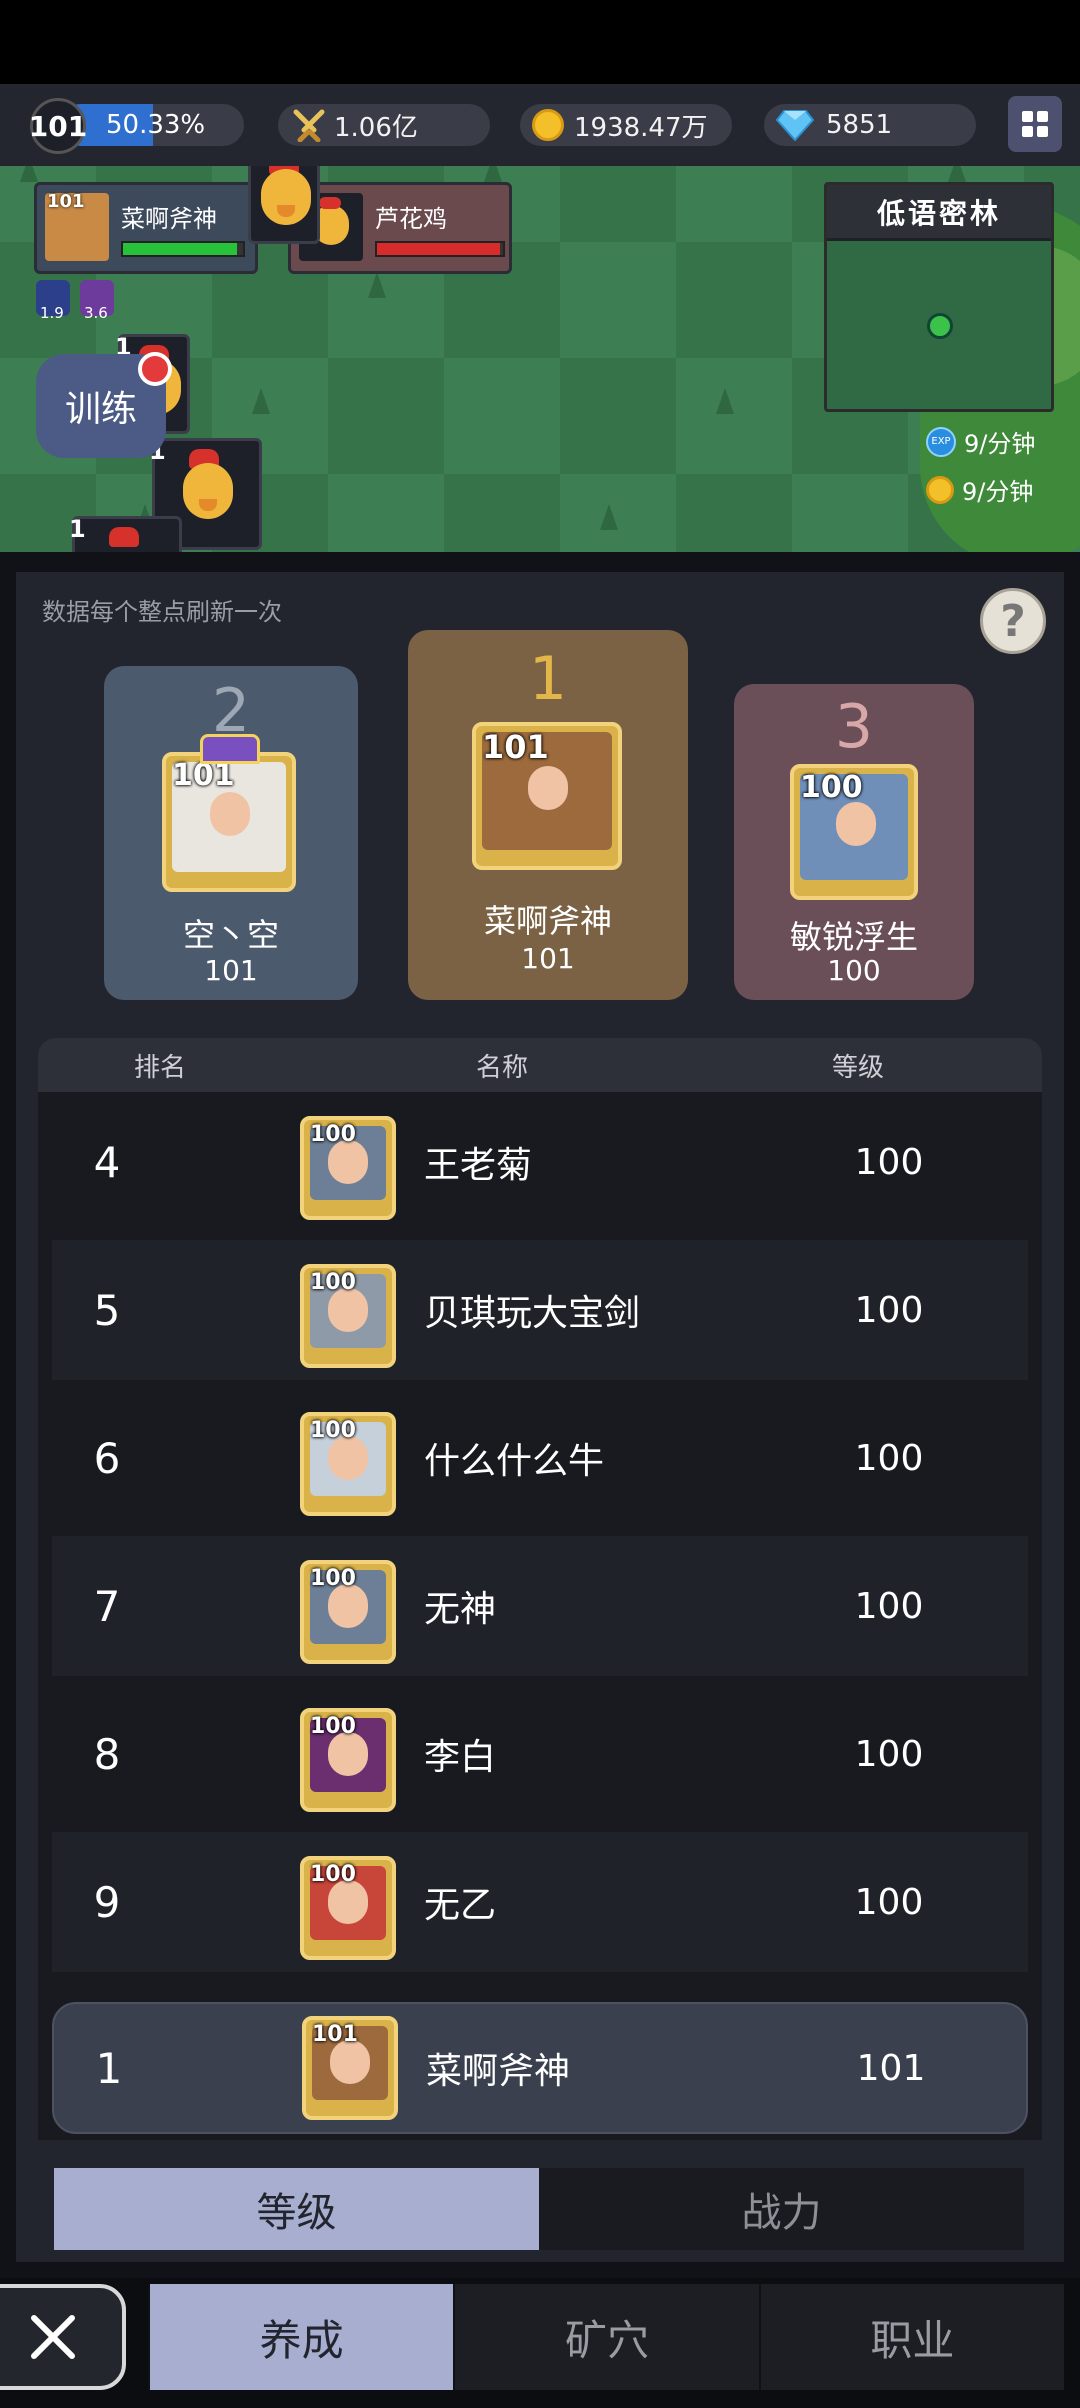 The width and height of the screenshot is (1080, 2408). I want to click on power-value: 1.06亿, so click(376, 127).